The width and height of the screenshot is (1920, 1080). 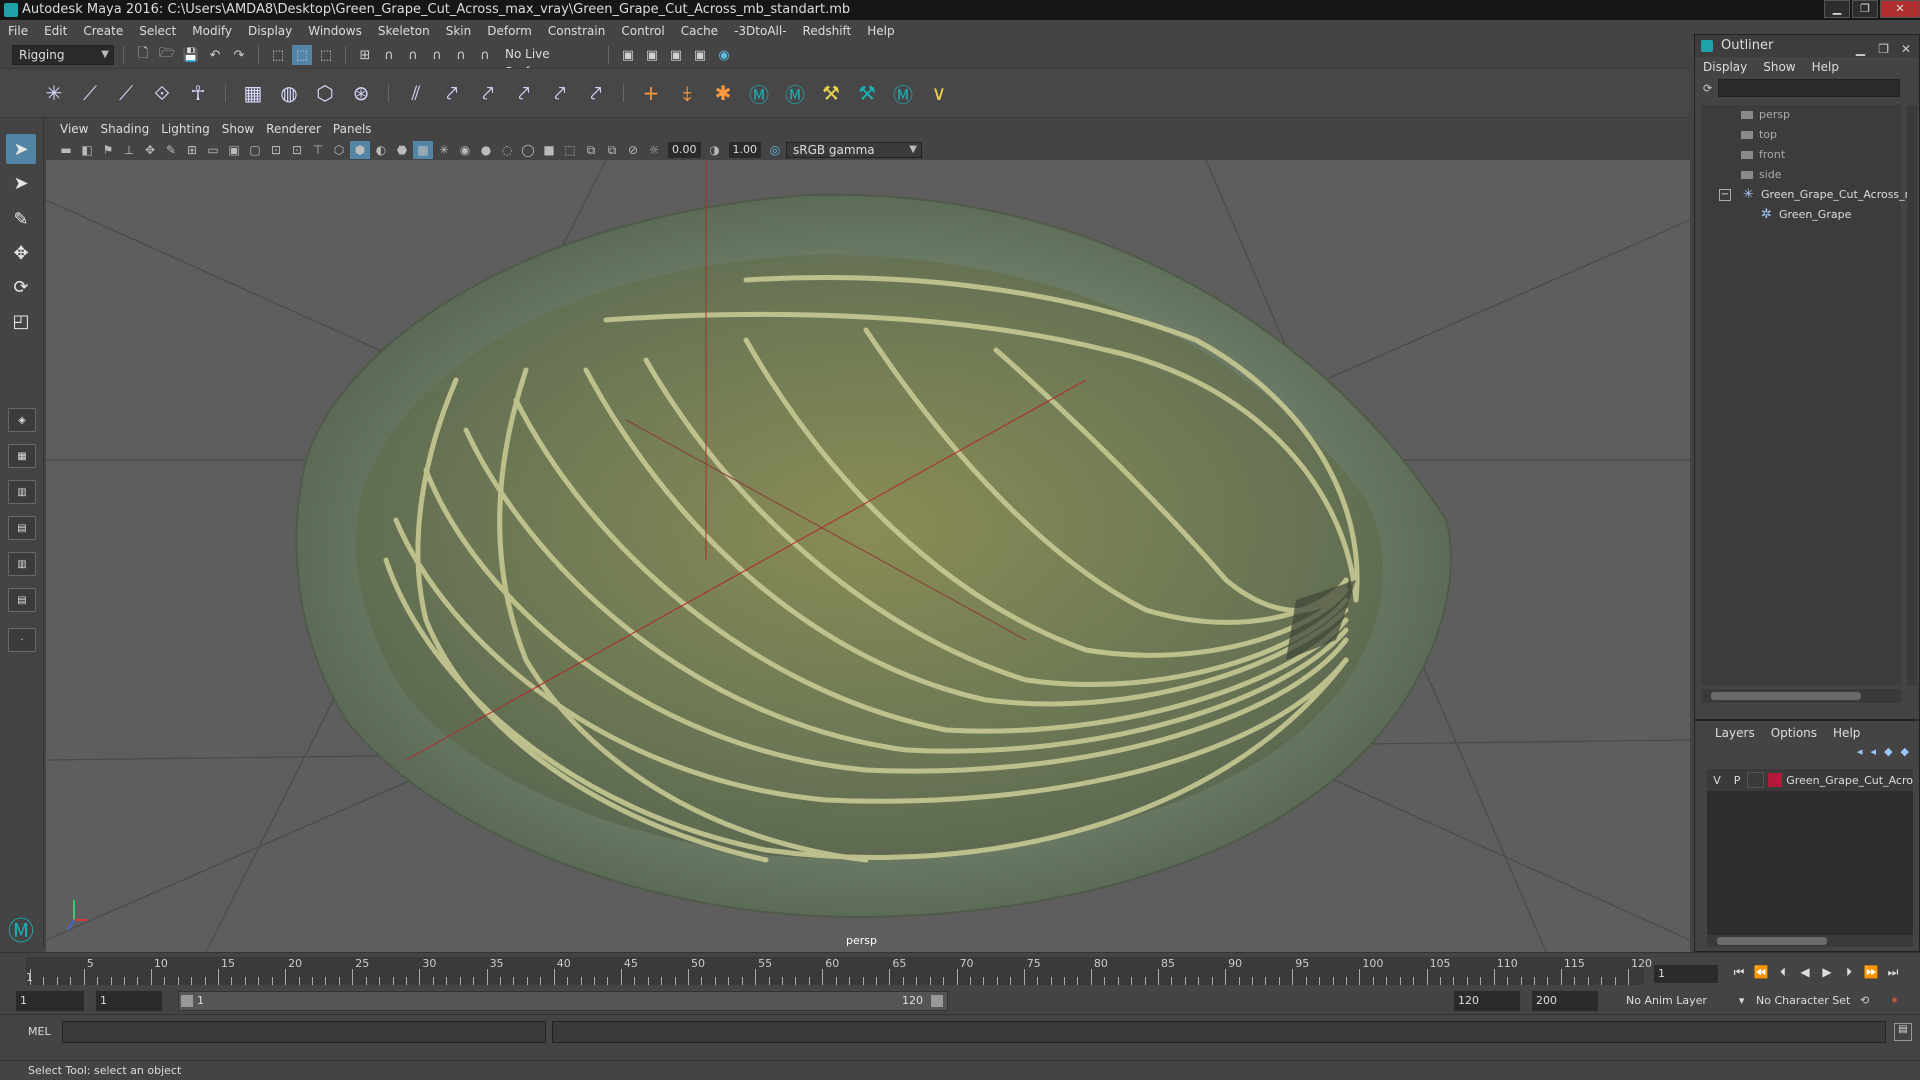 I want to click on exposure-icon: ☼, so click(x=654, y=150).